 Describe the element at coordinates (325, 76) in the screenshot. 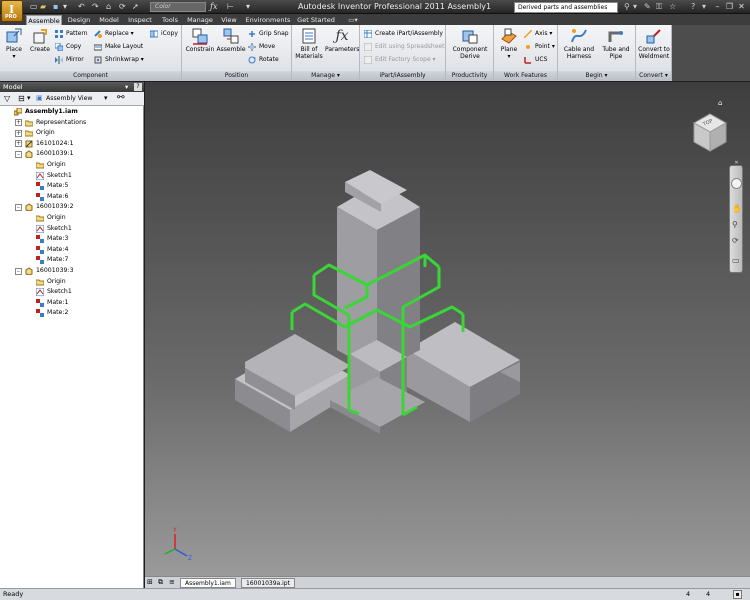

I see `manage-panel-title: Manage ▾` at that location.